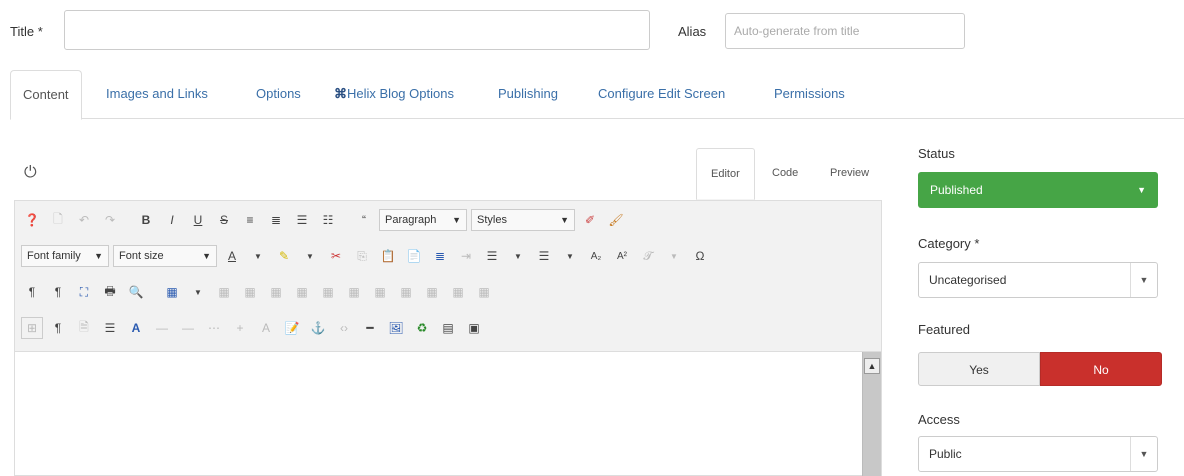 This screenshot has width=1184, height=476. Describe the element at coordinates (590, 220) in the screenshot. I see `eraser-icon: ✐` at that location.